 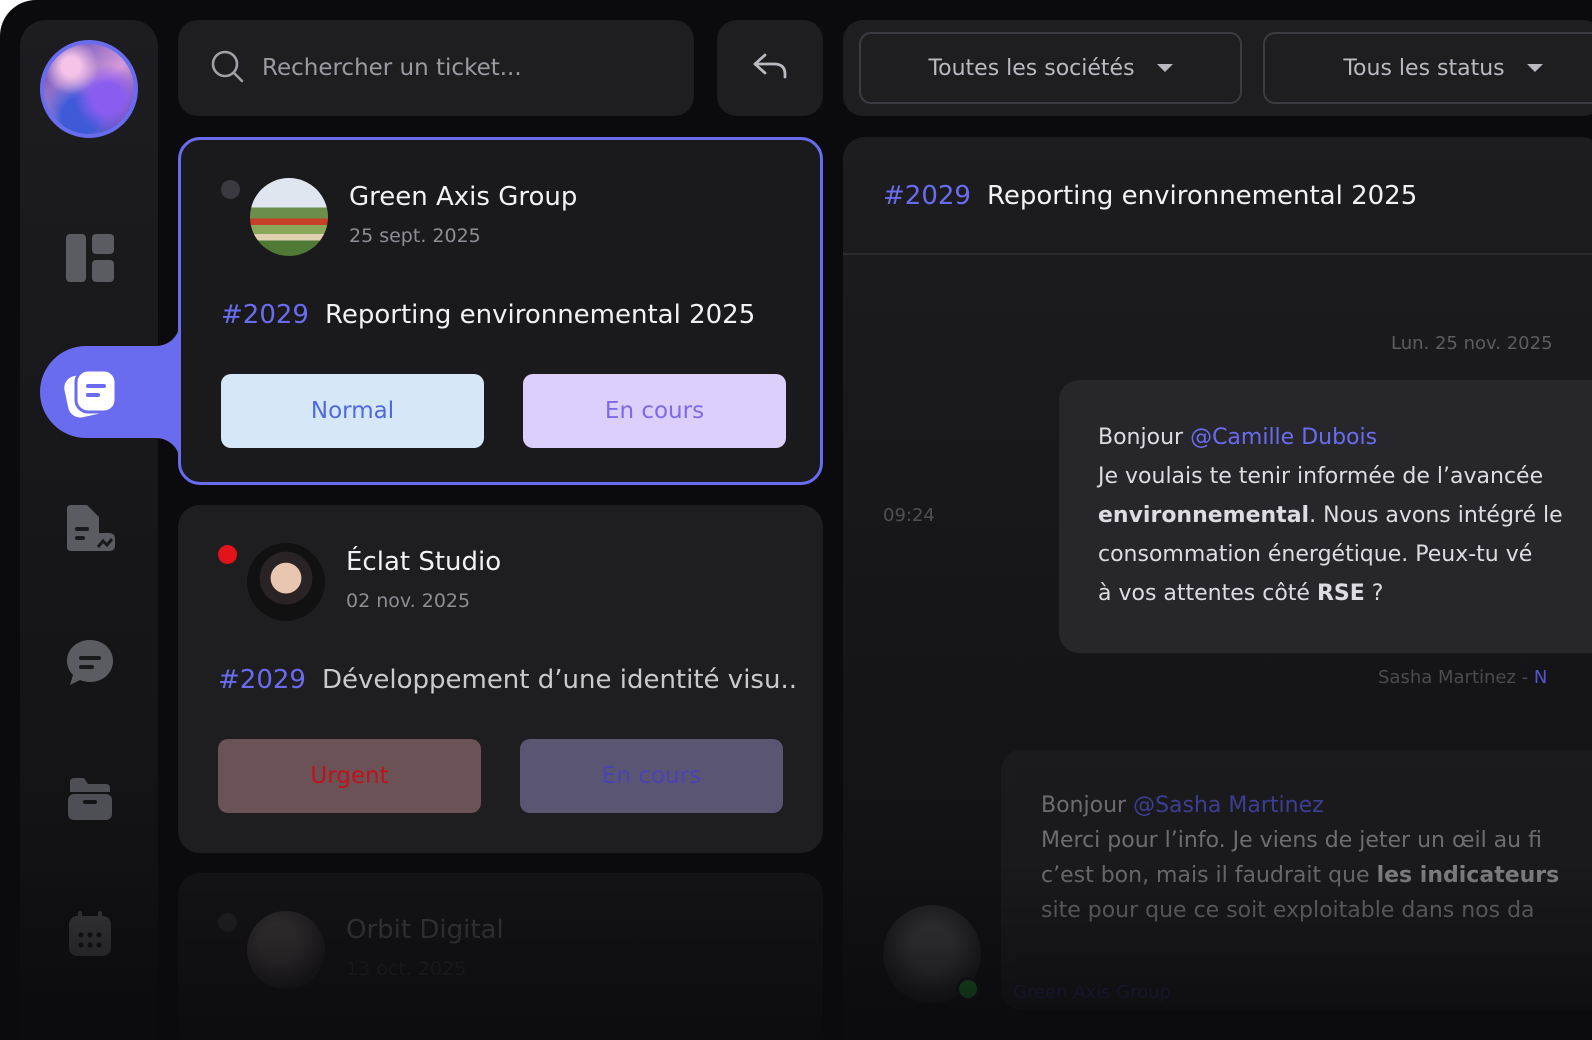 What do you see at coordinates (90, 258) in the screenshot?
I see `dashboard-icon` at bounding box center [90, 258].